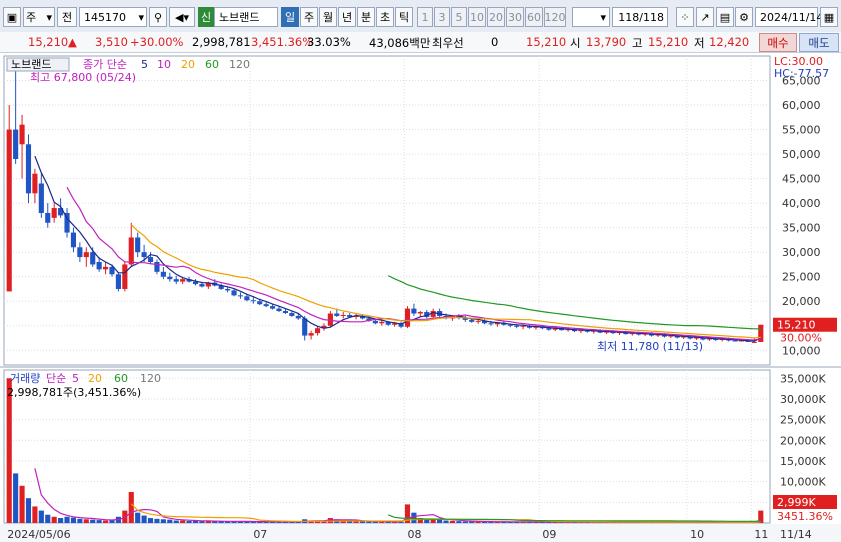 The height and width of the screenshot is (542, 841). Describe the element at coordinates (697, 534) in the screenshot. I see `x-axis-label: 10` at that location.